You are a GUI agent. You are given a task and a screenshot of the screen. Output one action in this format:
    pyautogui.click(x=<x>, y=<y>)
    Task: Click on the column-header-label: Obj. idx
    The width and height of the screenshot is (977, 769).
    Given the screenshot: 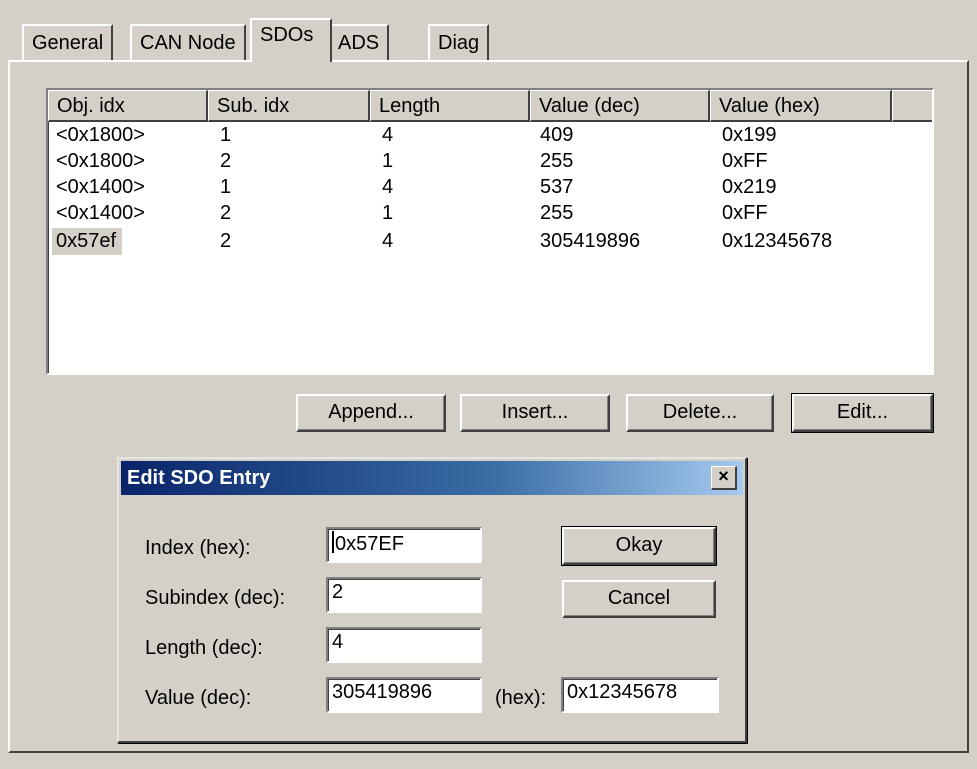 What is the action you would take?
    pyautogui.click(x=91, y=106)
    